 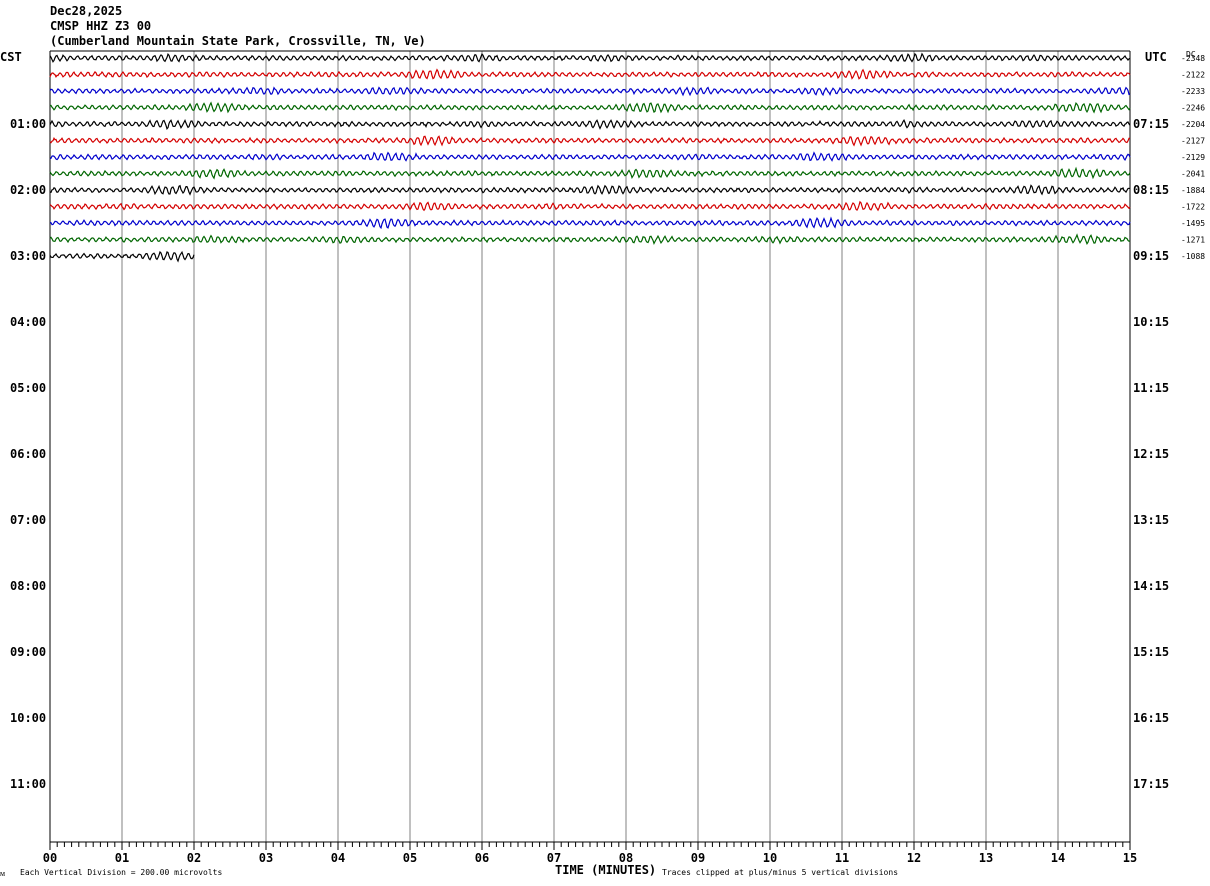 What do you see at coordinates (1151, 256) in the screenshot?
I see `right-hour-label: 09:15` at bounding box center [1151, 256].